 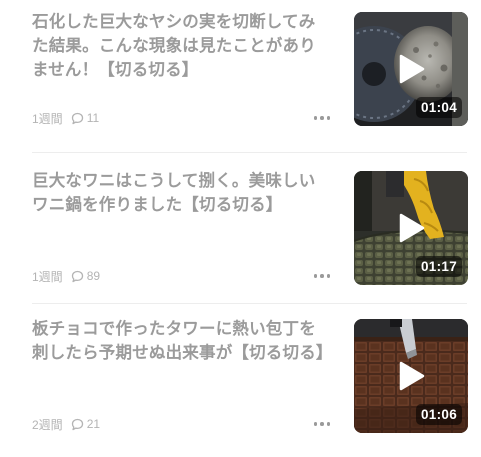 I want to click on comment-count: 21, so click(x=93, y=424).